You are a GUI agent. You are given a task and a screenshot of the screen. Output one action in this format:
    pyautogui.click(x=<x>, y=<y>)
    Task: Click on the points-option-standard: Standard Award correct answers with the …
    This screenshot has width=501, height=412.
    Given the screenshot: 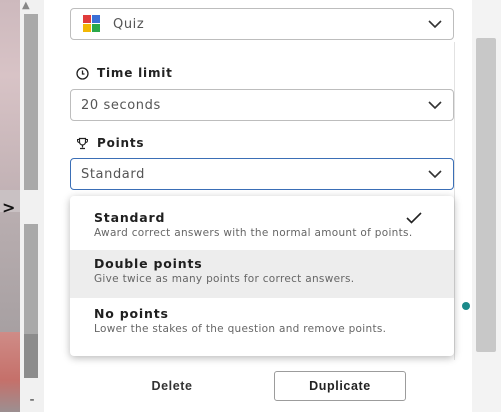 What is the action you would take?
    pyautogui.click(x=262, y=227)
    